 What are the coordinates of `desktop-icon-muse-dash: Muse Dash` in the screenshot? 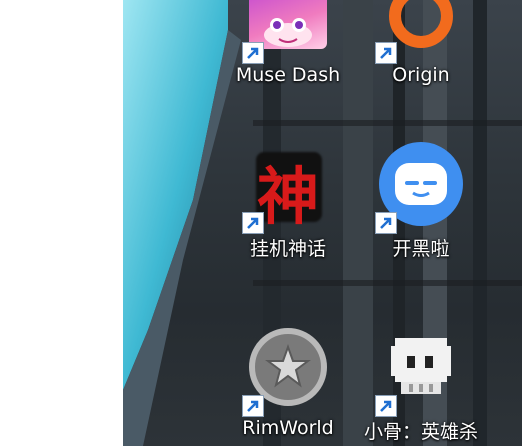 It's located at (288, 46).